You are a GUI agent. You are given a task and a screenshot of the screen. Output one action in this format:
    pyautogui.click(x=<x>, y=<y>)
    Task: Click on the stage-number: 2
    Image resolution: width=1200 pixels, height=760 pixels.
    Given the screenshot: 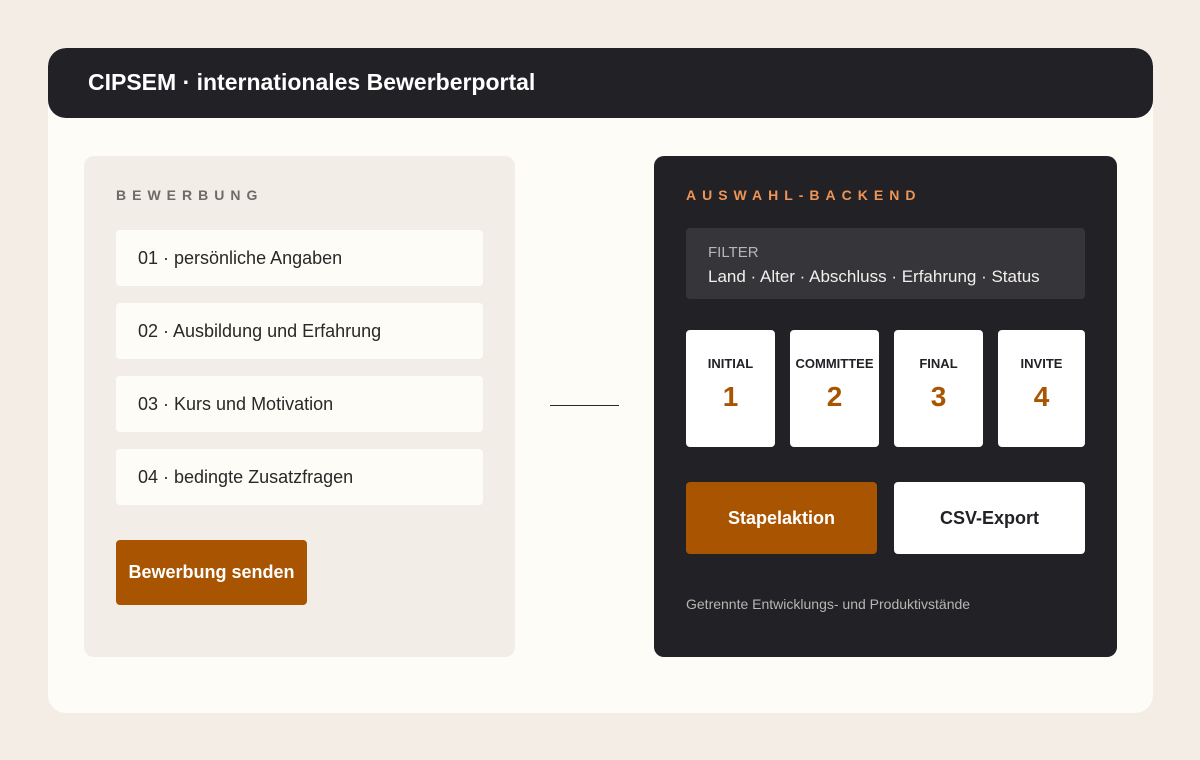 What is the action you would take?
    pyautogui.click(x=834, y=396)
    